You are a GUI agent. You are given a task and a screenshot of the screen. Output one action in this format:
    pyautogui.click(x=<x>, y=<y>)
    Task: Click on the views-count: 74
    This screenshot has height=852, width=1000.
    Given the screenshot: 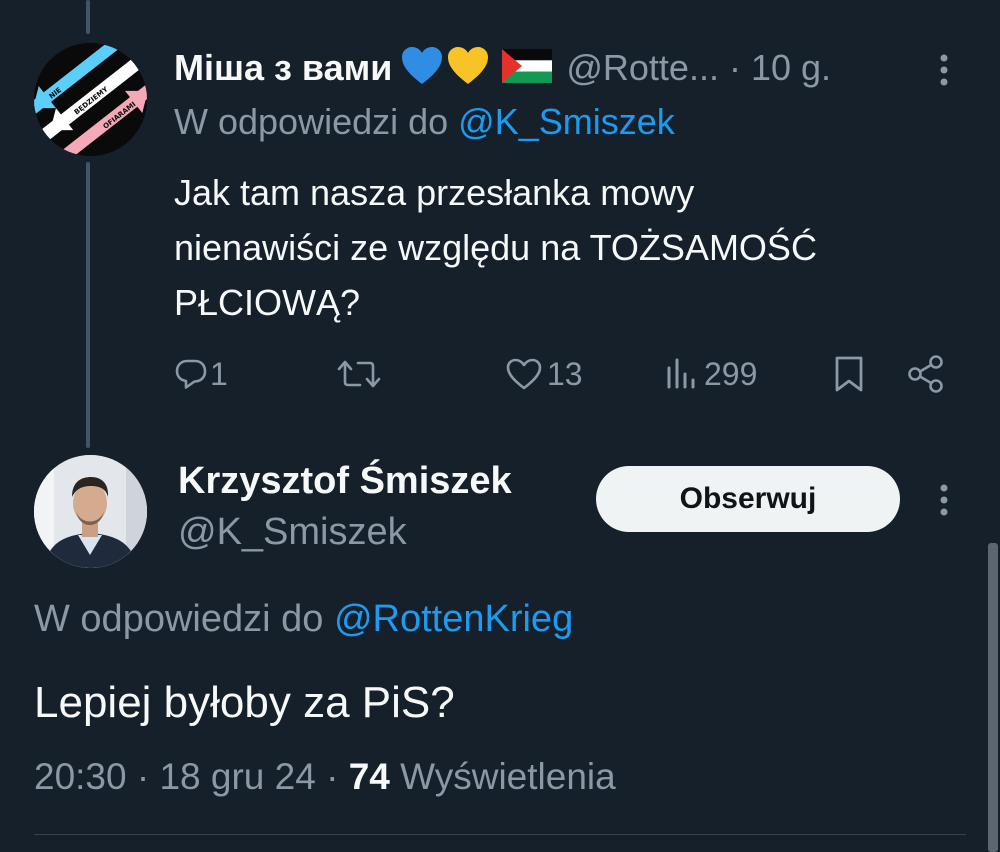 What is the action you would take?
    pyautogui.click(x=369, y=776)
    